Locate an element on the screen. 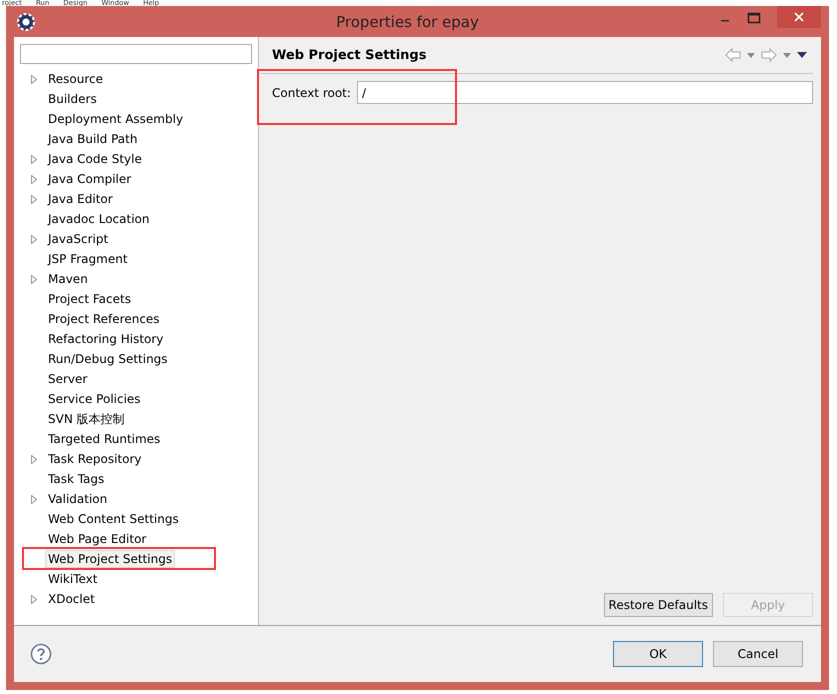  tree-item: XDoclet is located at coordinates (71, 599).